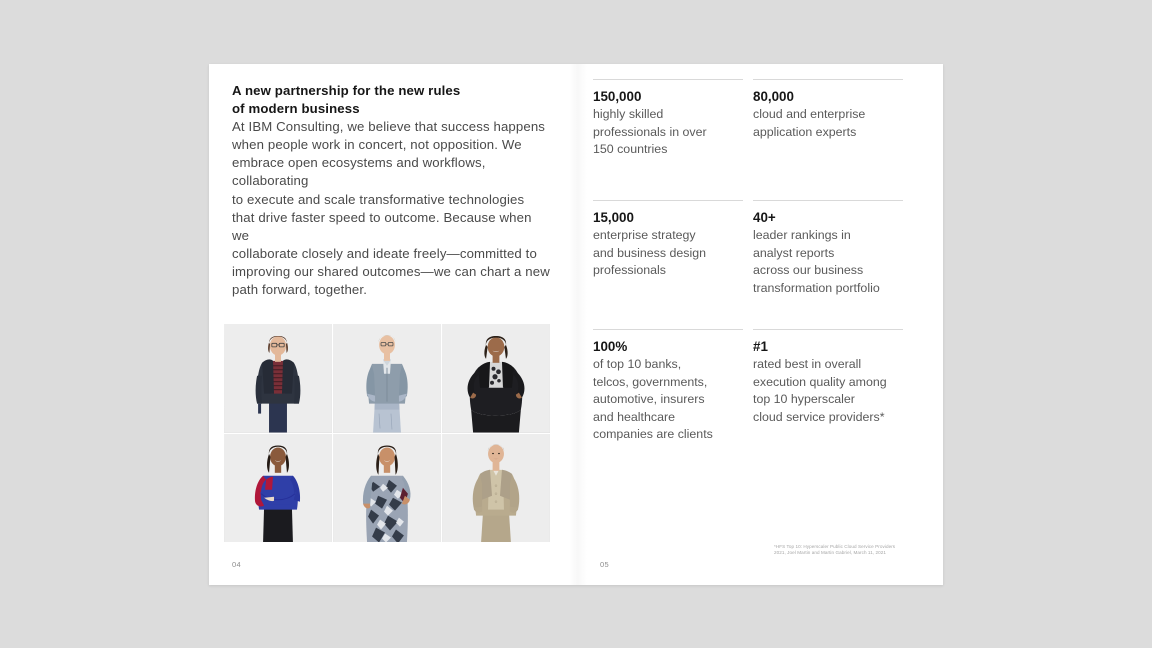 The width and height of the screenshot is (1152, 648). Describe the element at coordinates (760, 346) in the screenshot. I see `stat-value: #1` at that location.